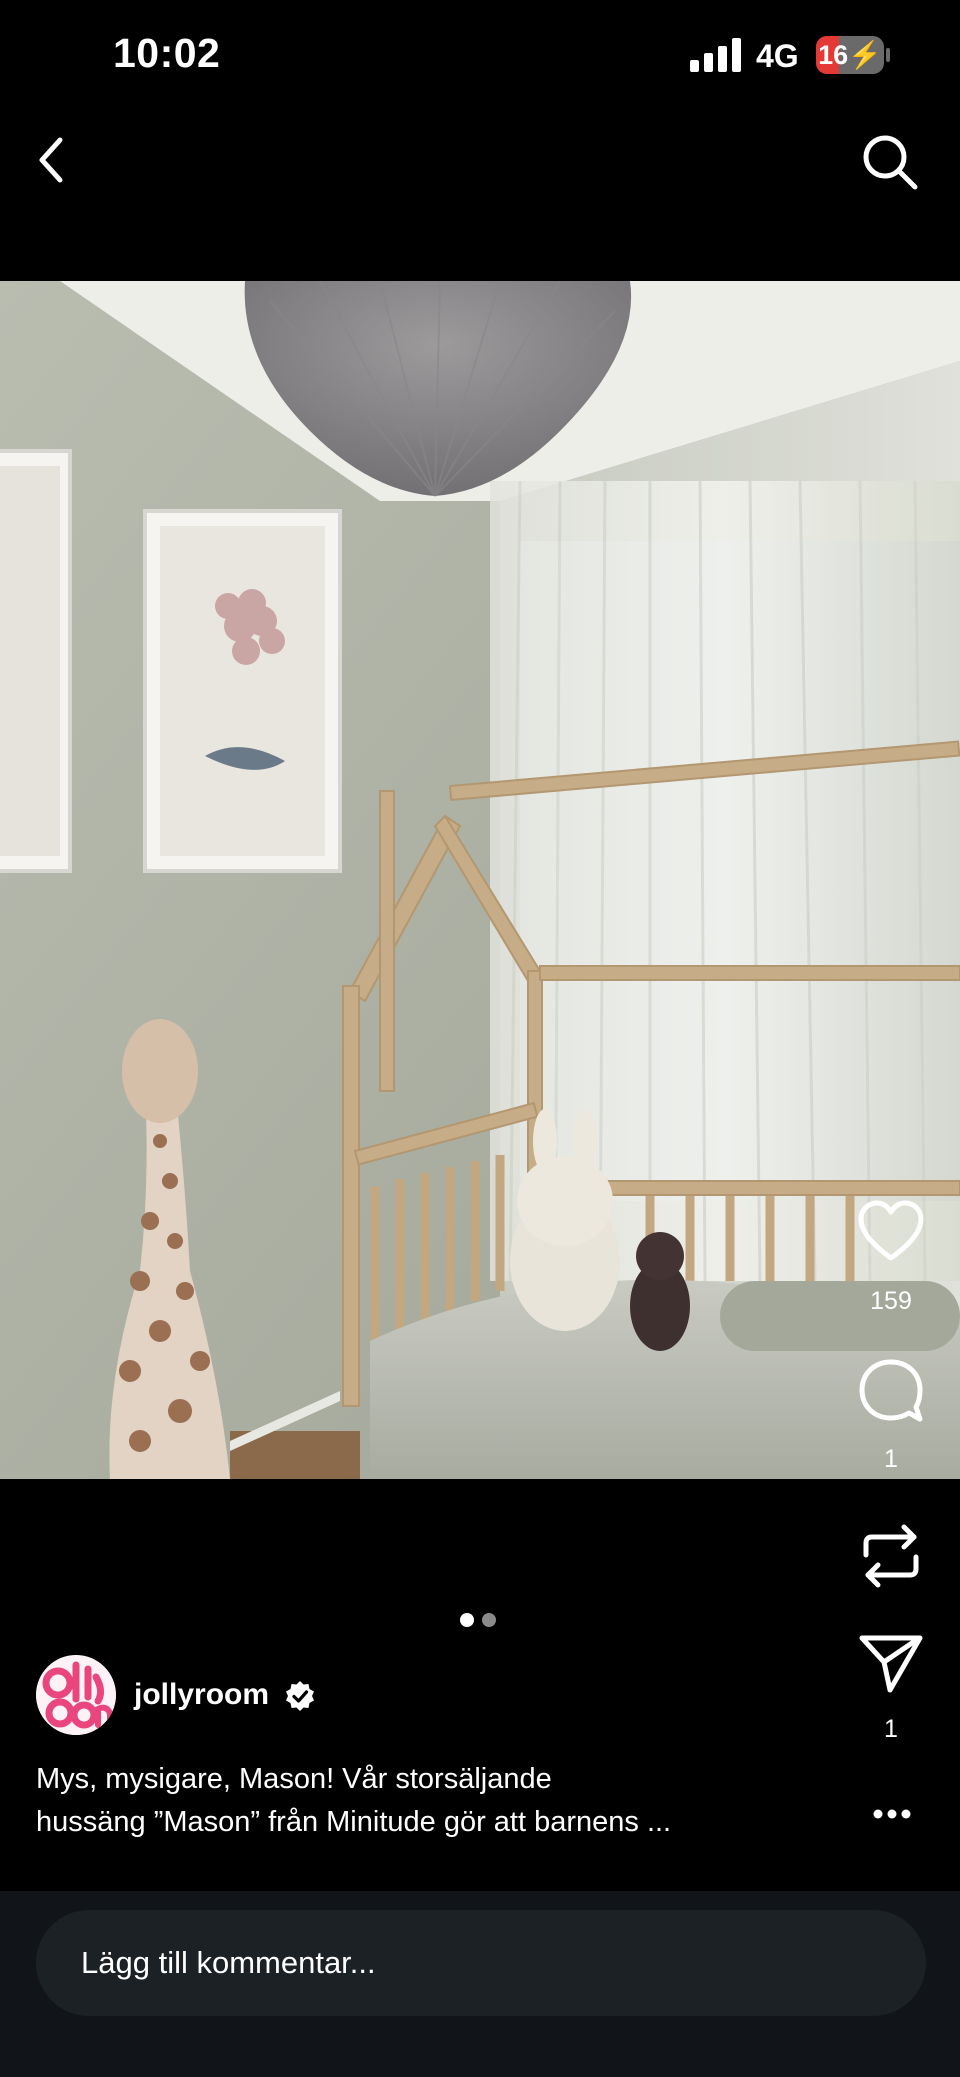 The image size is (960, 2077). I want to click on share-count: 1, so click(891, 1729).